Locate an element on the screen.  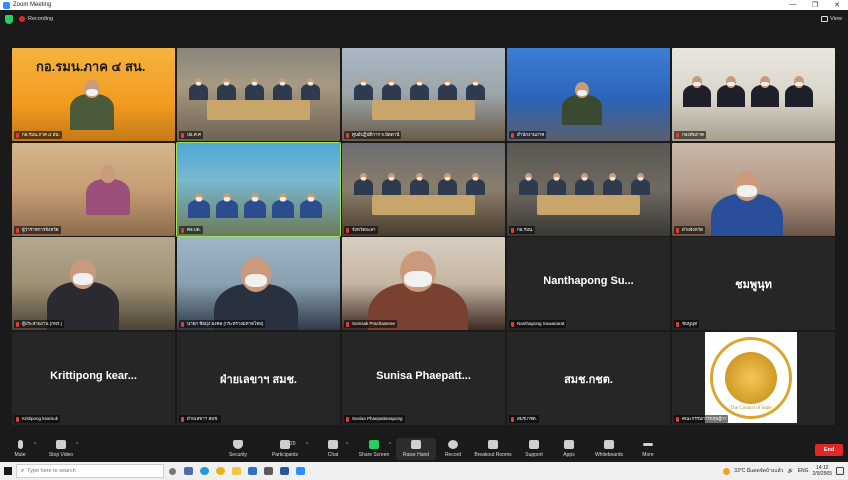
video-options-caret-icon: ^ is located at coordinates (77, 445).